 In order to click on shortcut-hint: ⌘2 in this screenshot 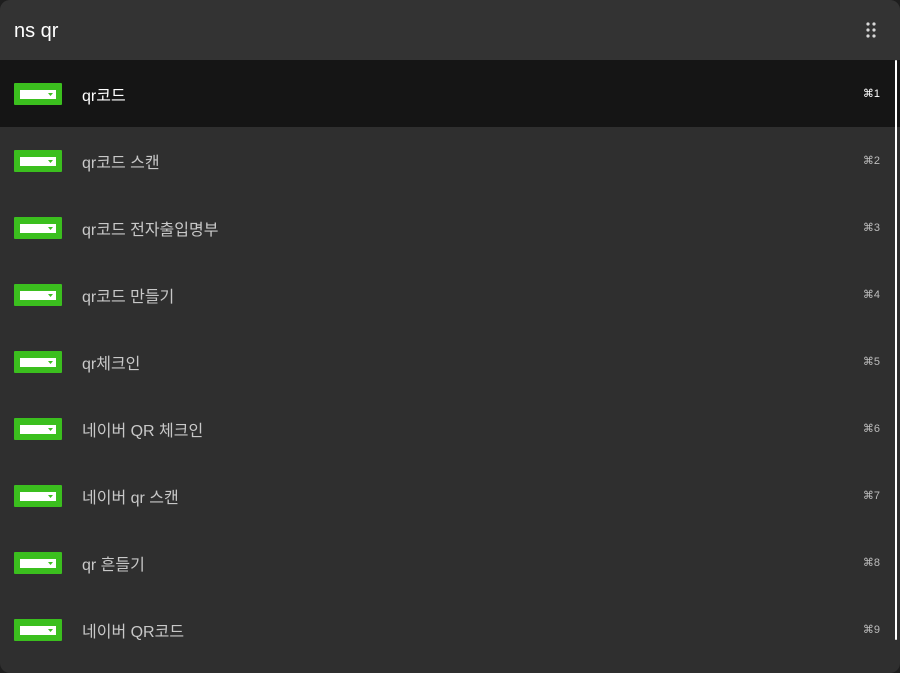, I will do `click(871, 161)`.